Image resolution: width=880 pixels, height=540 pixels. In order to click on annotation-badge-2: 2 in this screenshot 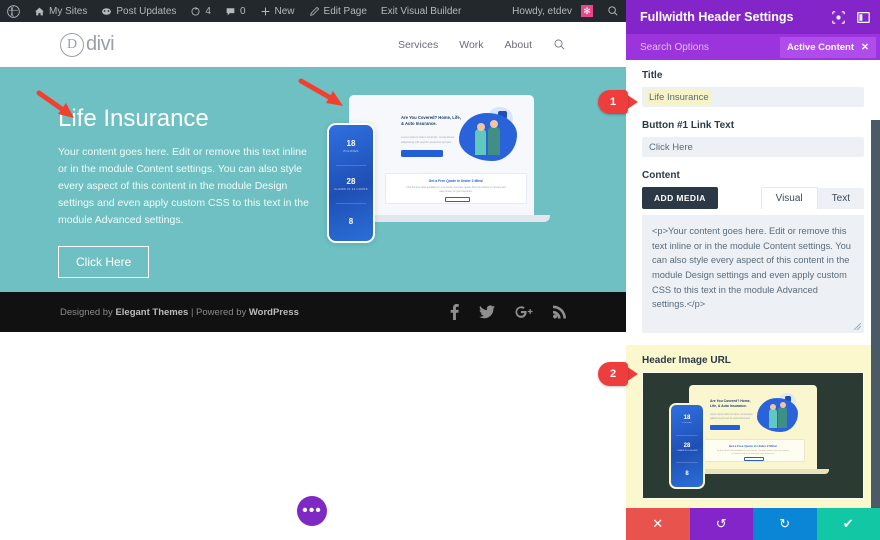, I will do `click(618, 374)`.